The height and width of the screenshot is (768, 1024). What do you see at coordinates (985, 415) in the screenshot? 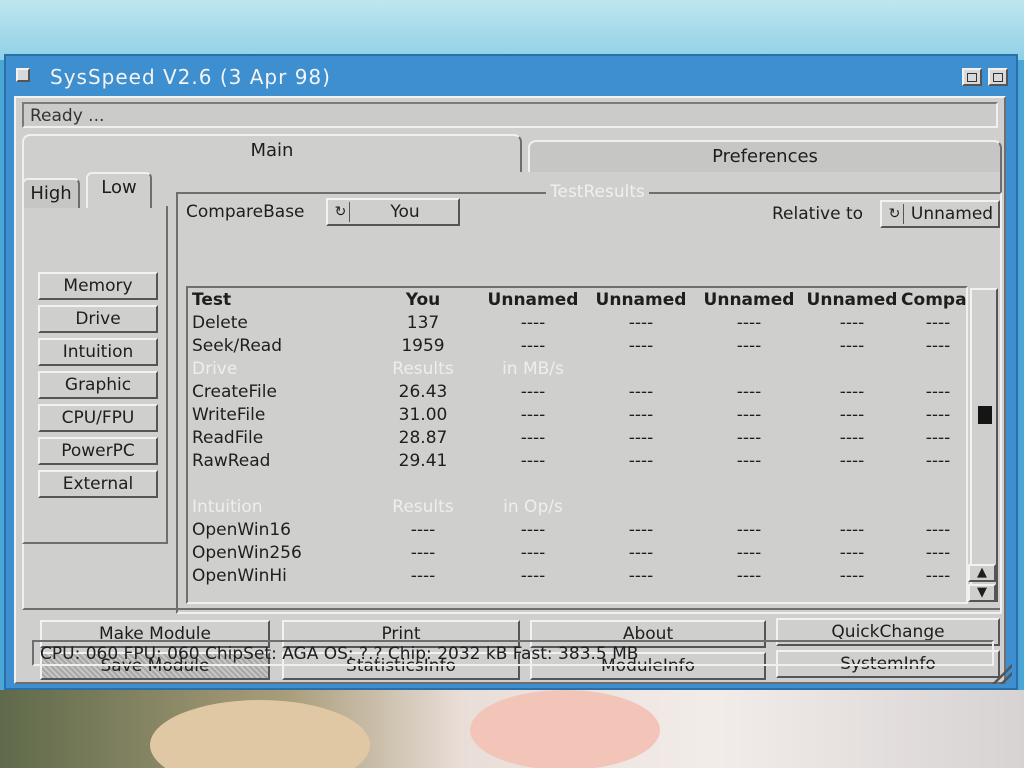
I see `scroll-knob` at bounding box center [985, 415].